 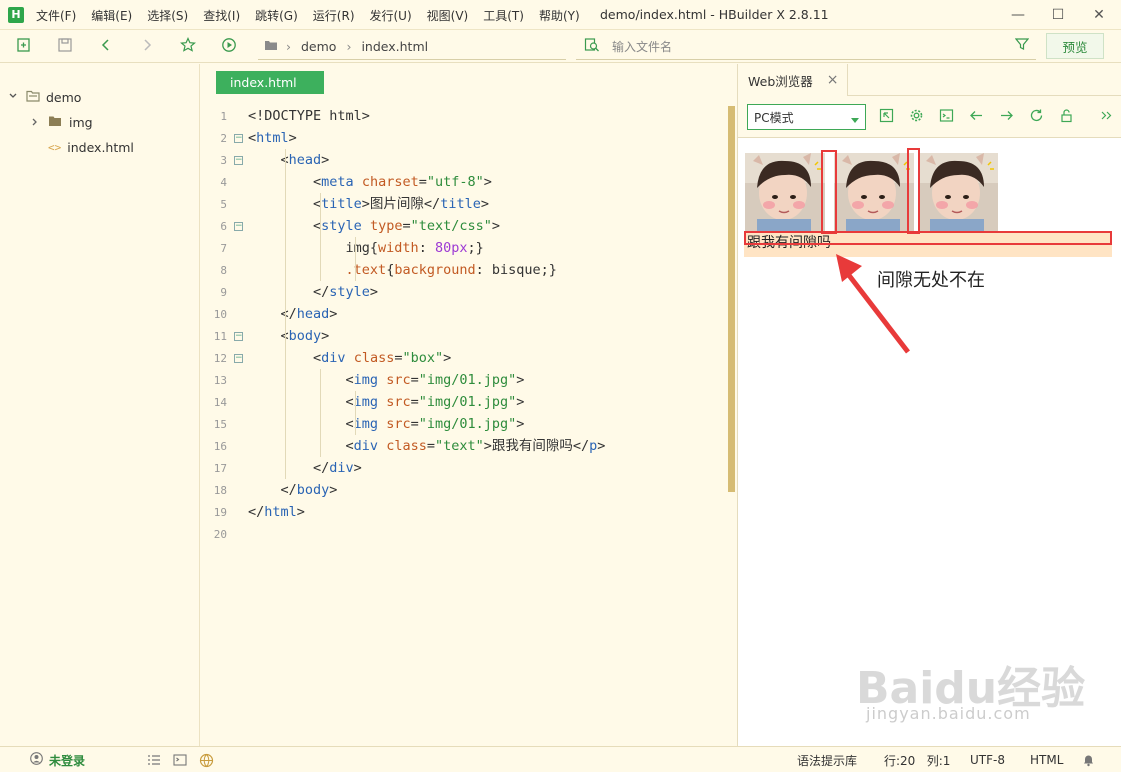 What do you see at coordinates (731, 299) in the screenshot?
I see `editor-scrollbar` at bounding box center [731, 299].